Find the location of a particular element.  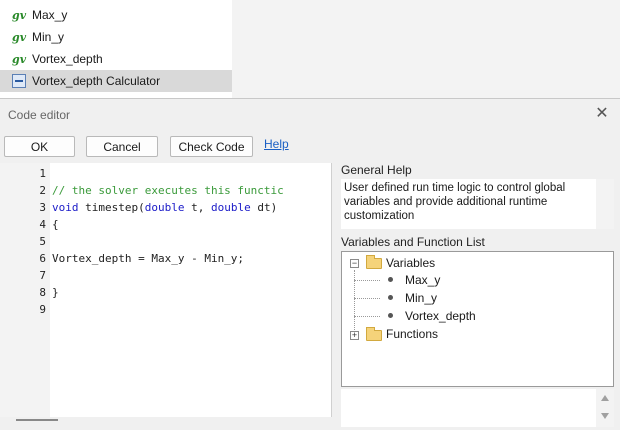

line-number: 4 is located at coordinates (42, 224).